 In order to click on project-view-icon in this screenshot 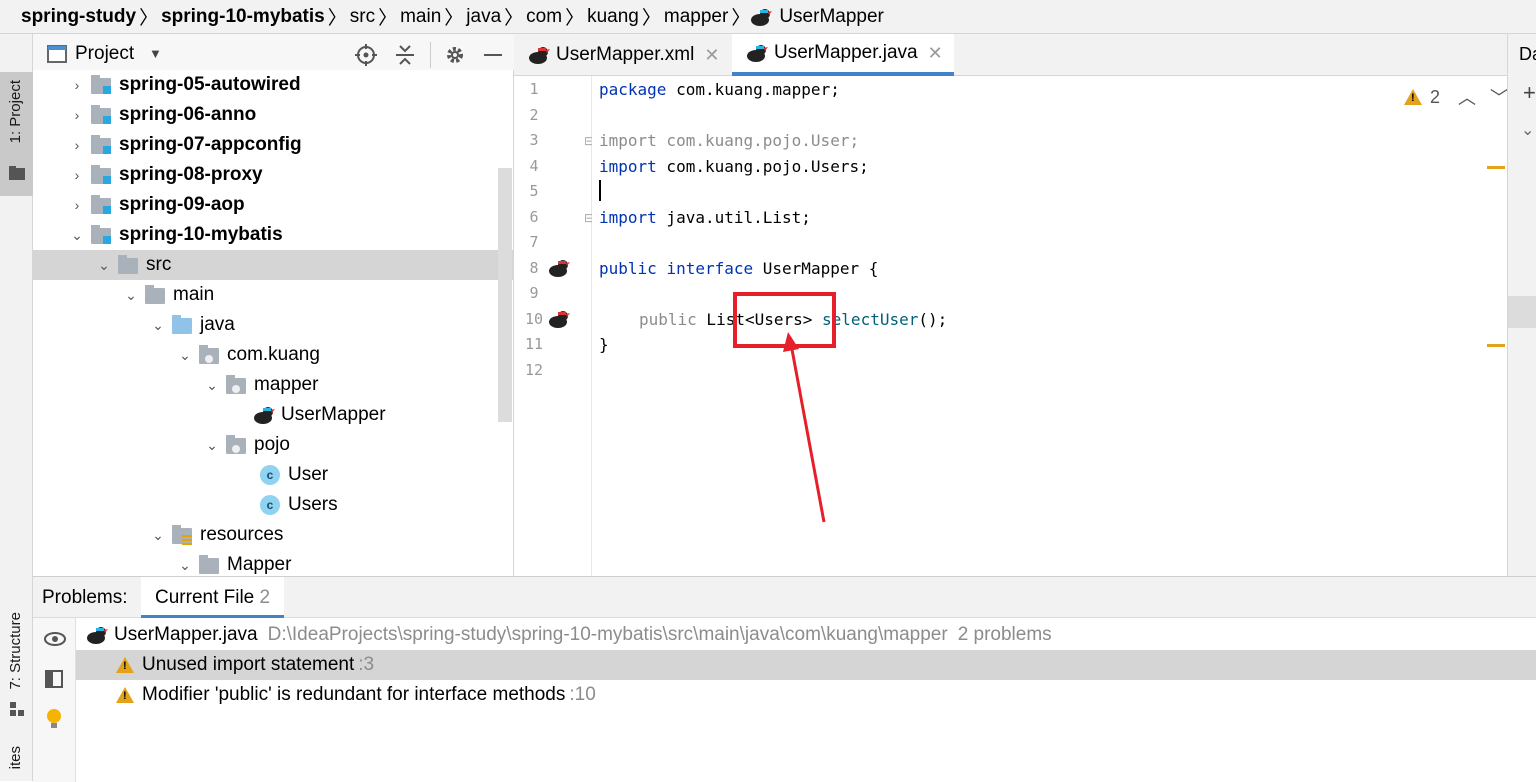, I will do `click(57, 54)`.